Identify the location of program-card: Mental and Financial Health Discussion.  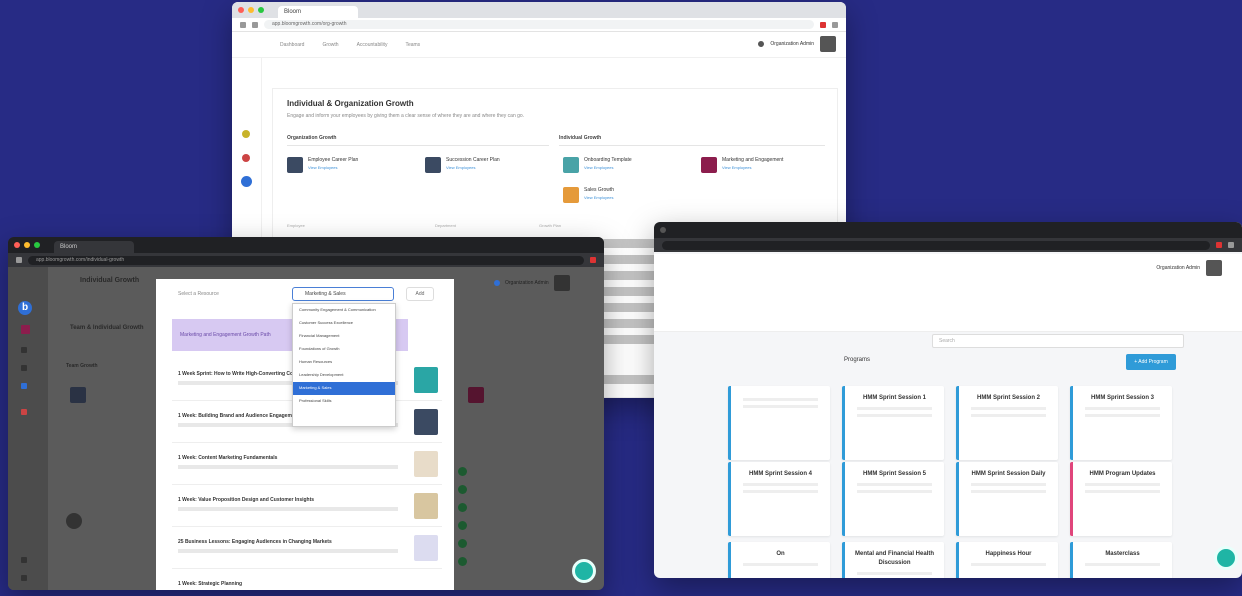
(893, 560).